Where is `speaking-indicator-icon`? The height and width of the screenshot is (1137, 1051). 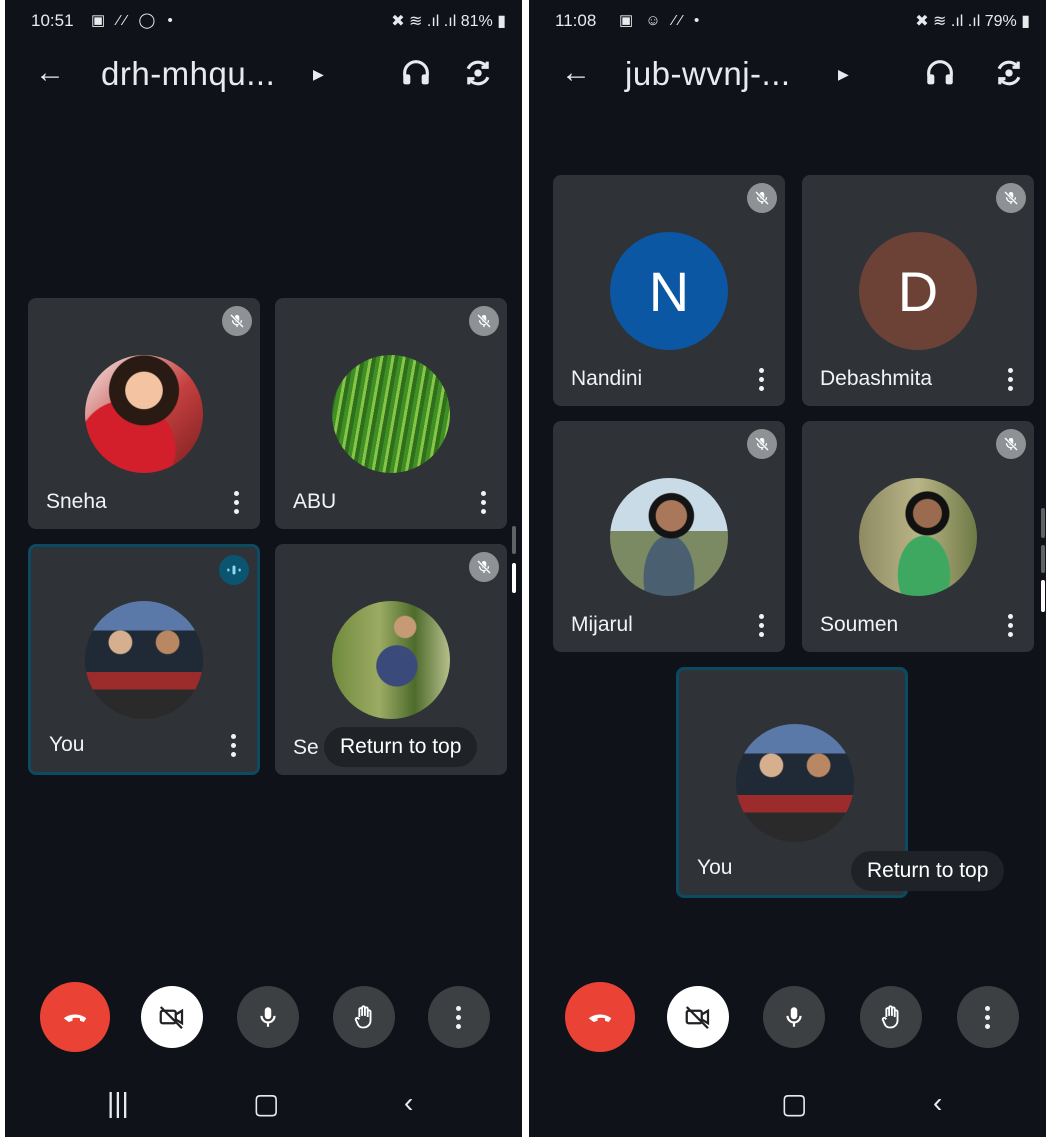 speaking-indicator-icon is located at coordinates (234, 570).